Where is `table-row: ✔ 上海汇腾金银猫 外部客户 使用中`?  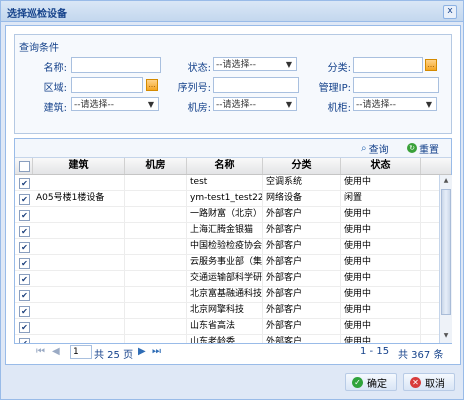
table-row: ✔ 上海汇腾金银猫 外部客户 使用中 is located at coordinates (227, 231).